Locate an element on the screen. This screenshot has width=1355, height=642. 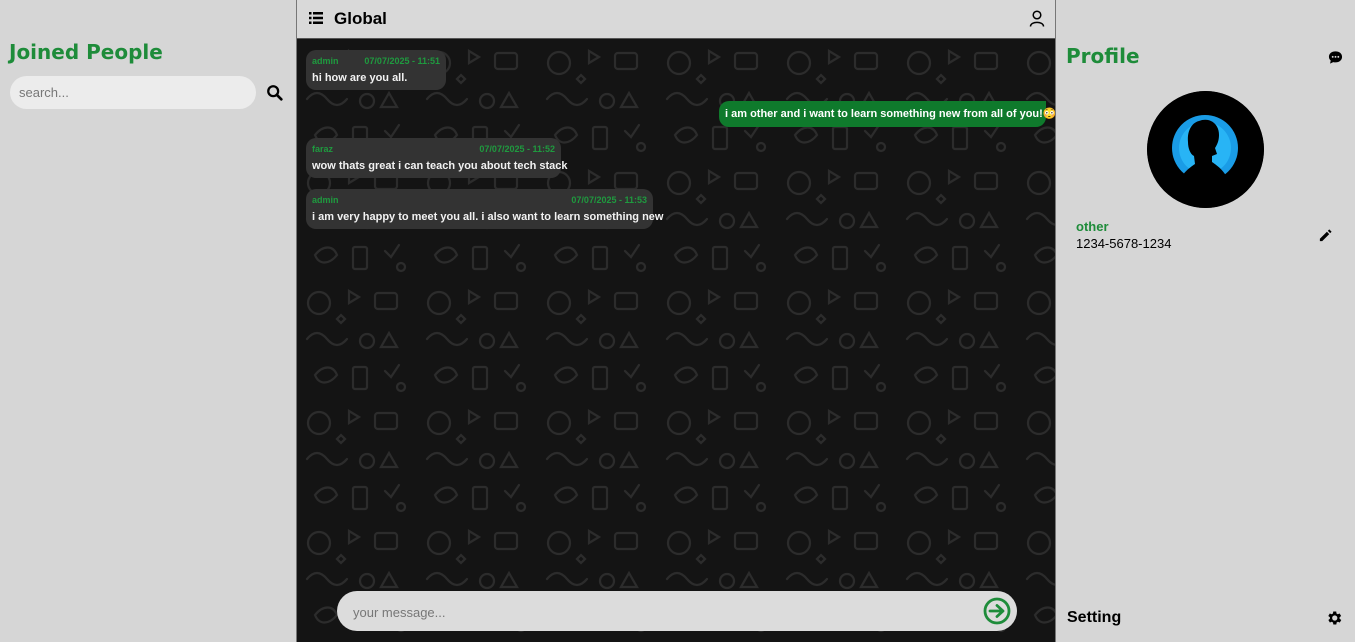
profile-title: Profile is located at coordinates (1103, 56).